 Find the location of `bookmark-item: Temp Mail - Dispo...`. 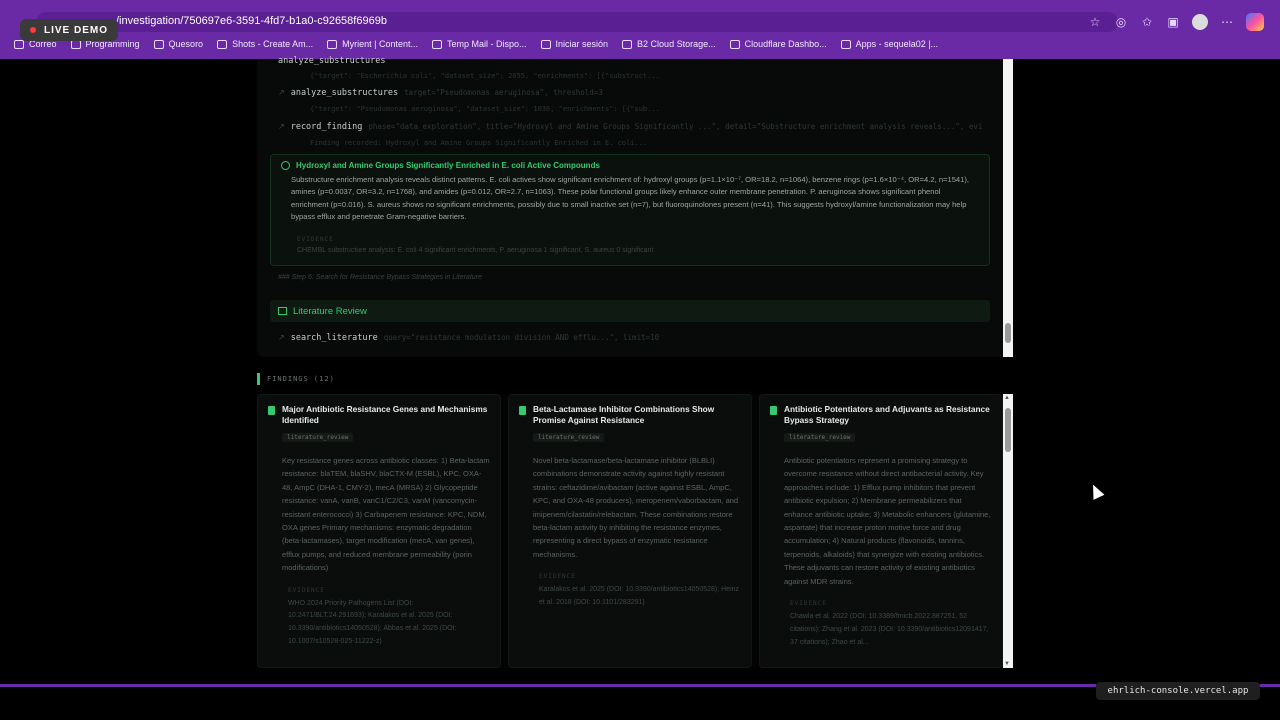

bookmark-item: Temp Mail - Dispo... is located at coordinates (479, 44).